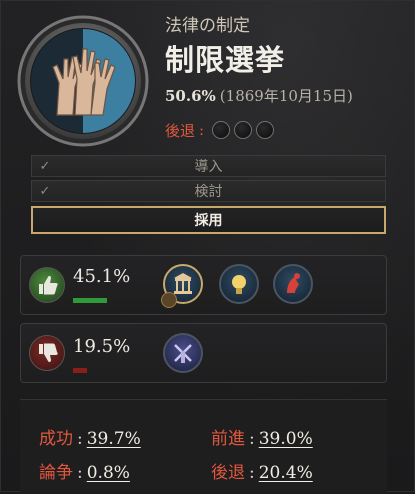 Image resolution: width=415 pixels, height=494 pixels. What do you see at coordinates (293, 284) in the screenshot?
I see `intelligentsia-icon` at bounding box center [293, 284].